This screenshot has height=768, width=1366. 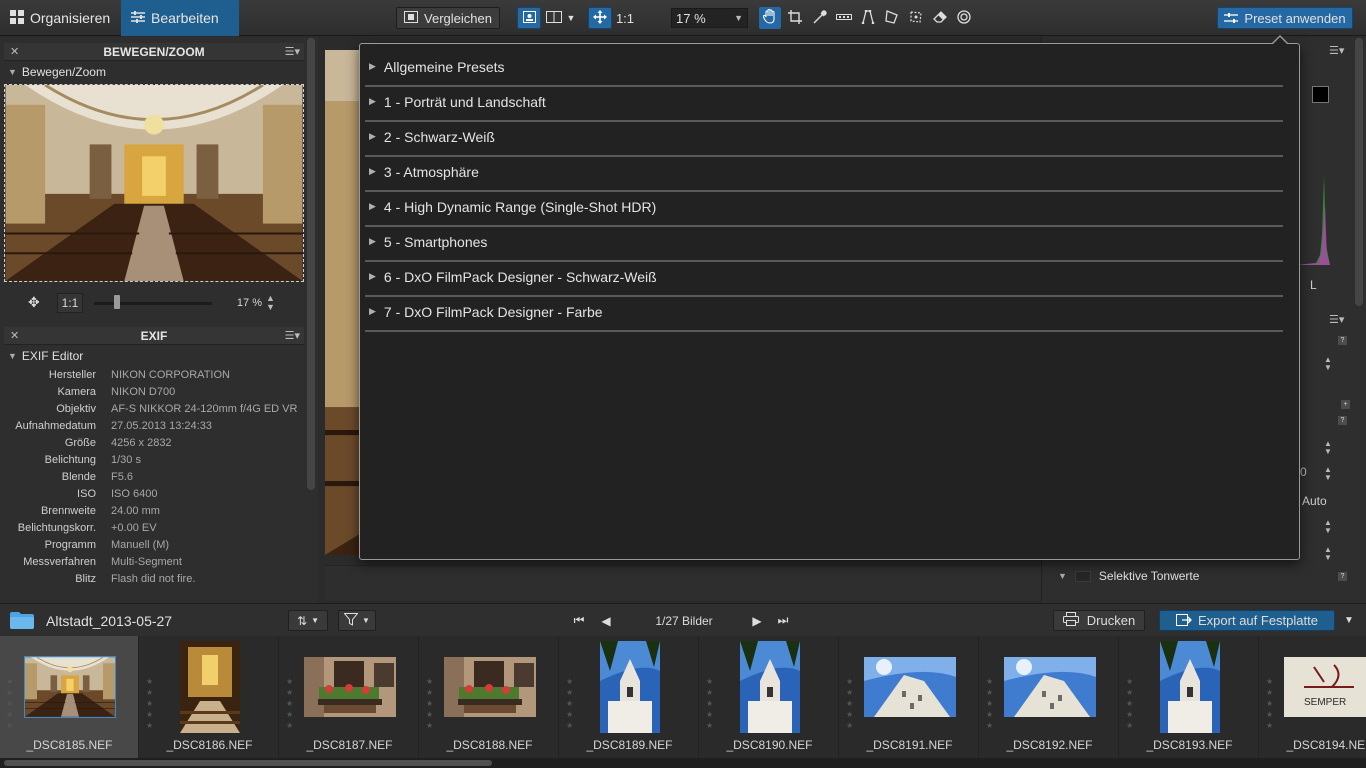 What do you see at coordinates (1099, 620) in the screenshot?
I see `print-button: Drucken` at bounding box center [1099, 620].